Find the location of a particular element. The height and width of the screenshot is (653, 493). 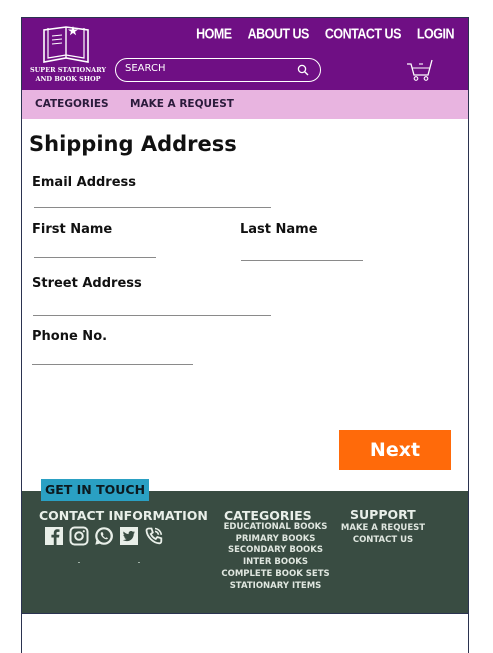

search-box is located at coordinates (218, 70).